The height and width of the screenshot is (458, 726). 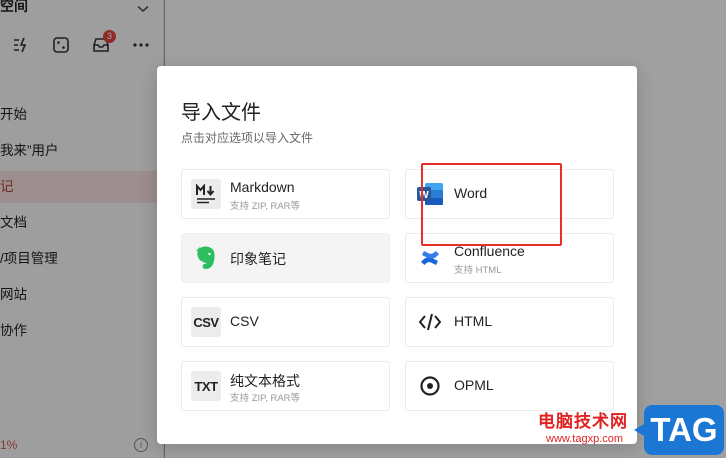 I want to click on import-option-plain-text: TXT 纯文本格式 支持 ZIP, RAR等, so click(x=285, y=386).